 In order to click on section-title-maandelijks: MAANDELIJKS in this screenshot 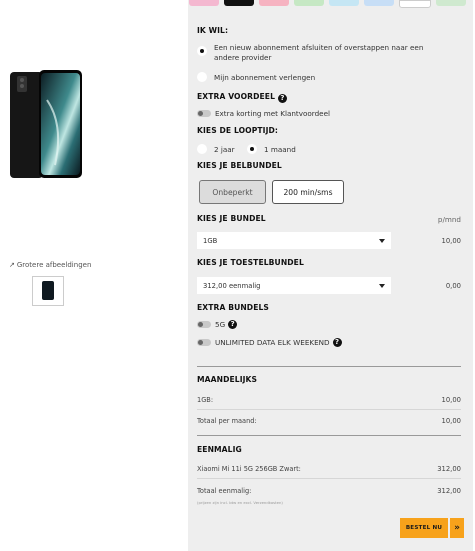, I will do `click(227, 379)`.